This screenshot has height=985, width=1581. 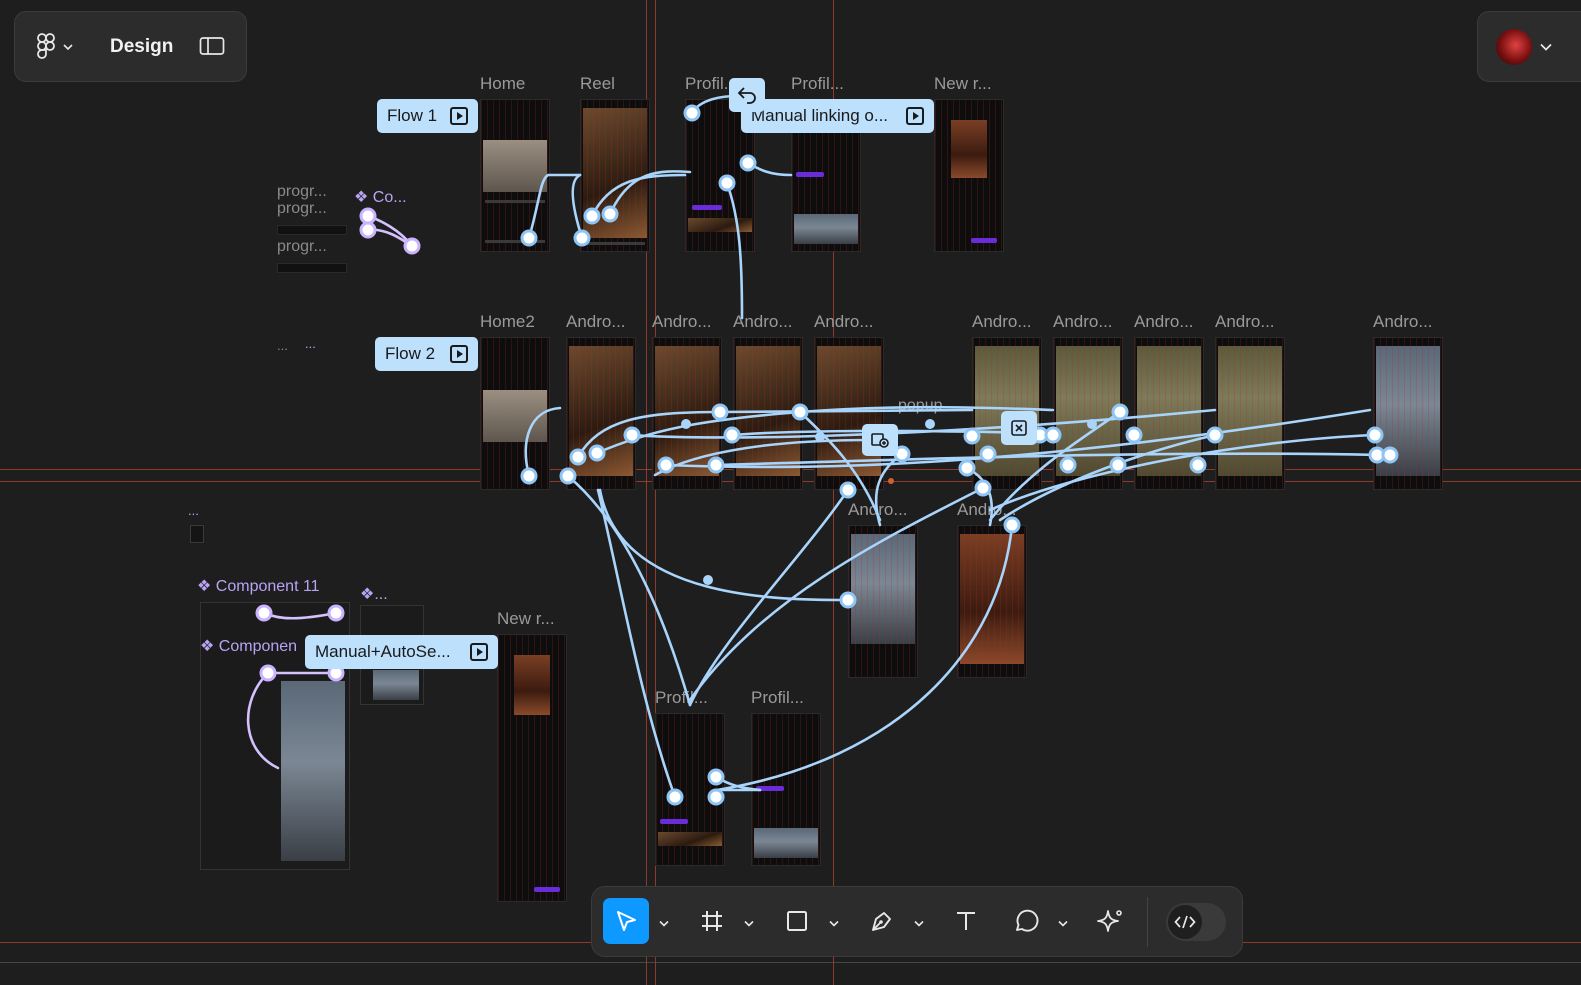 I want to click on main-menu-button, so click(x=62, y=47).